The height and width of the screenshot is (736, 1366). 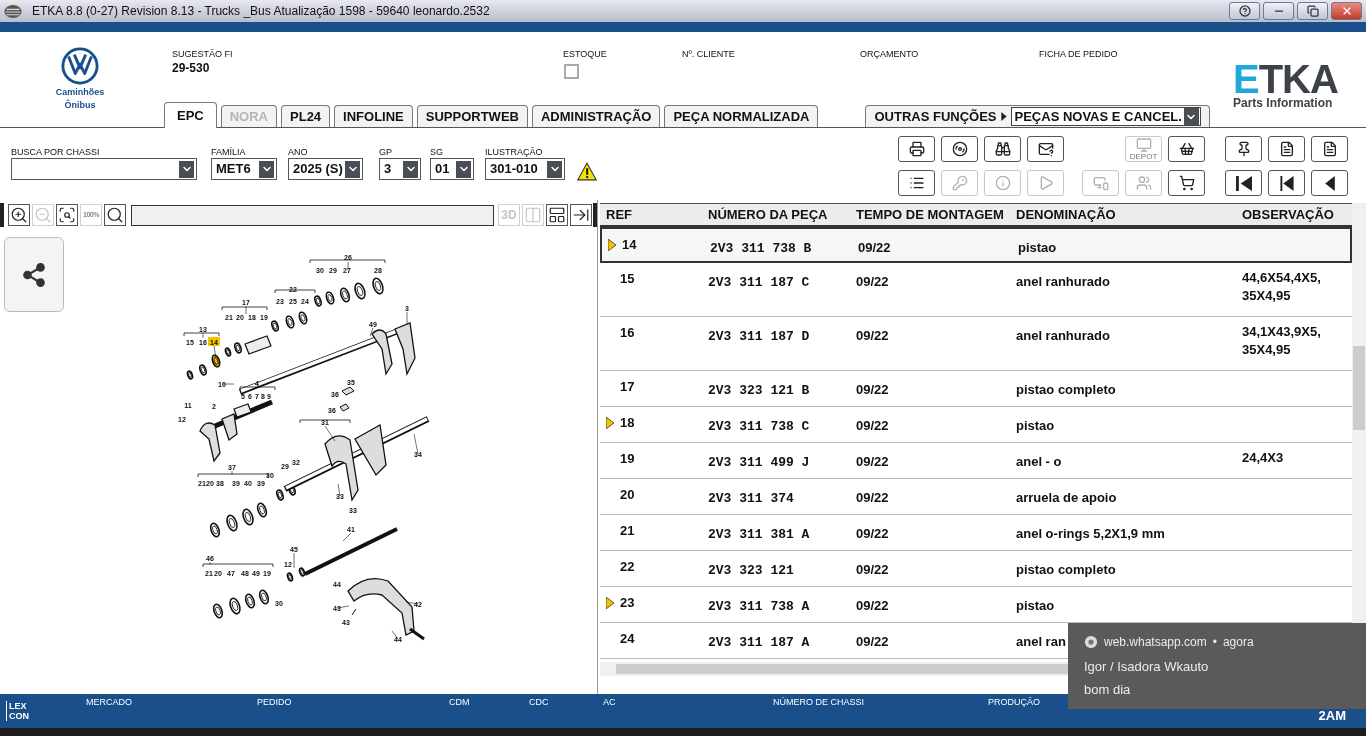 I want to click on table-row: 16 2V3 311 187 D 09/22 anel ranhurado 34,1X43,9X5, 35X4,95, so click(x=976, y=344).